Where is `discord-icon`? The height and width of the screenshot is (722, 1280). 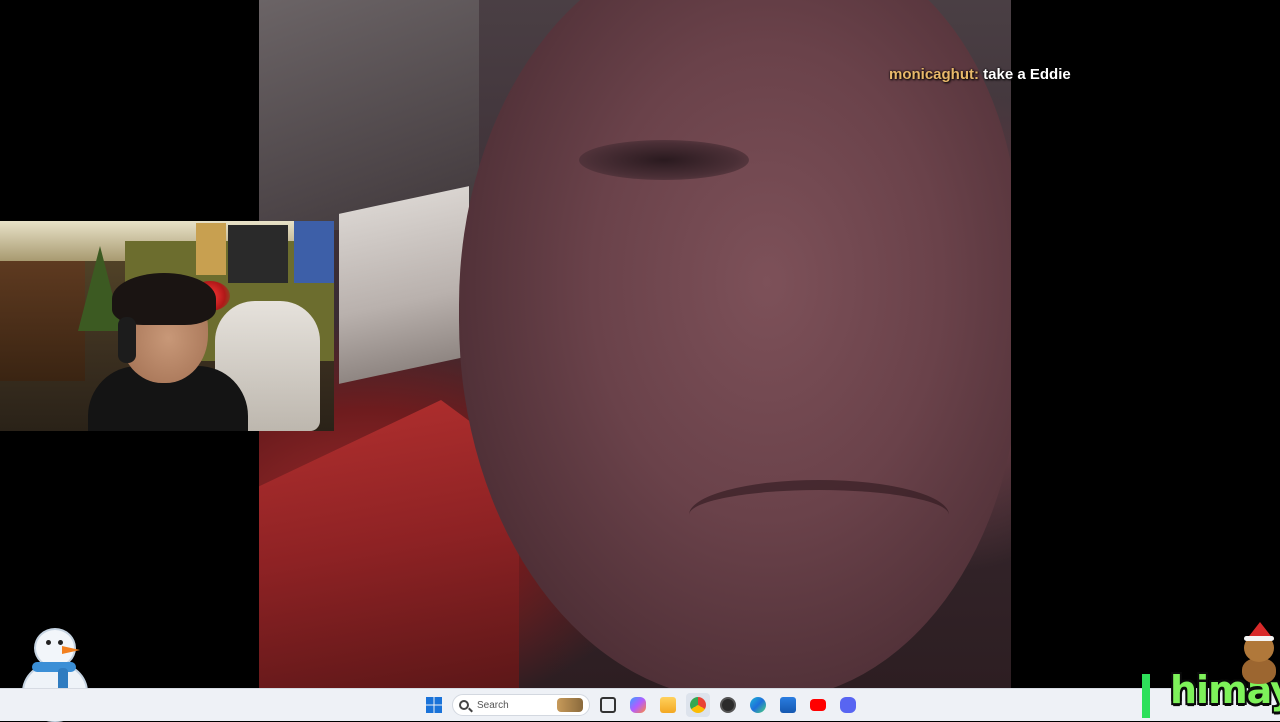 discord-icon is located at coordinates (848, 705).